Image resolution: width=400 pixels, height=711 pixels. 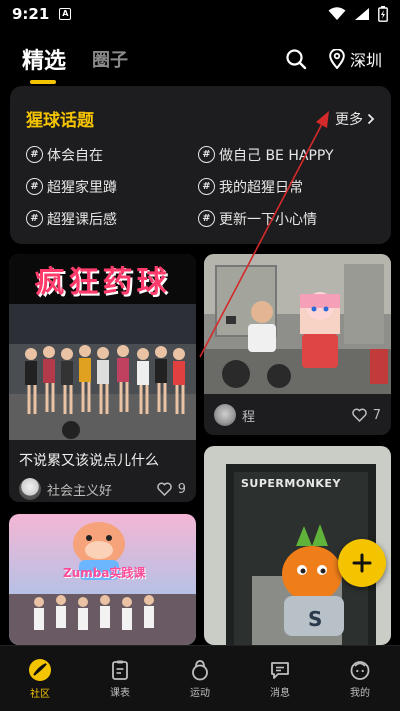 I want to click on plus-icon, so click(x=362, y=563).